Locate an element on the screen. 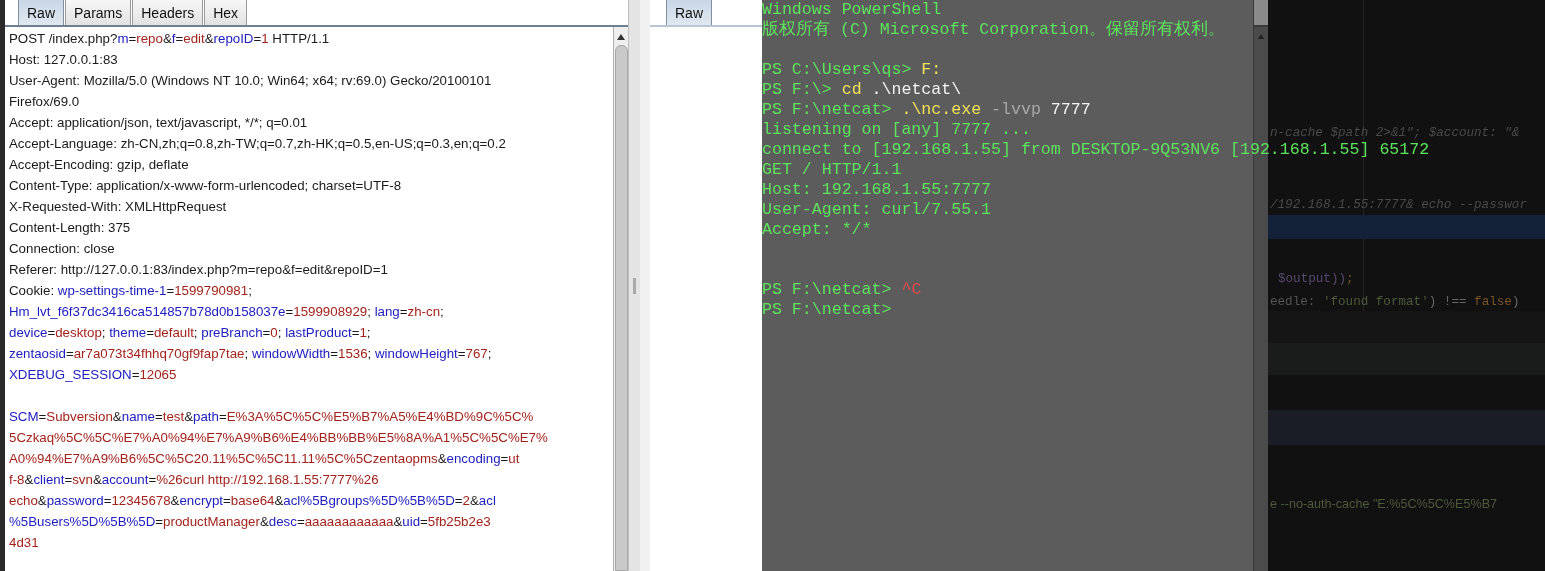 This screenshot has width=1545, height=571. request-line: device=desktop; theme=default; preBranch=0; lastProduct=1; is located at coordinates (190, 333).